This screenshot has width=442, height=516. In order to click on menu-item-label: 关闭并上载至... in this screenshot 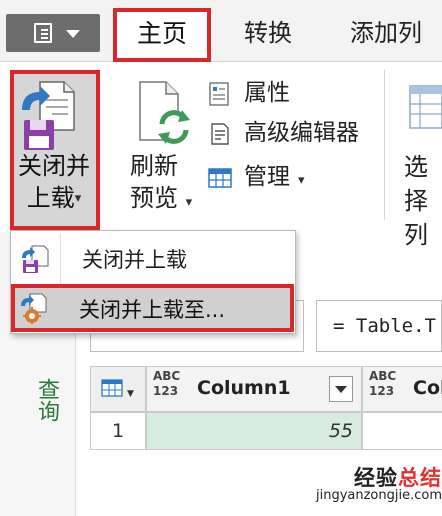, I will do `click(152, 310)`.